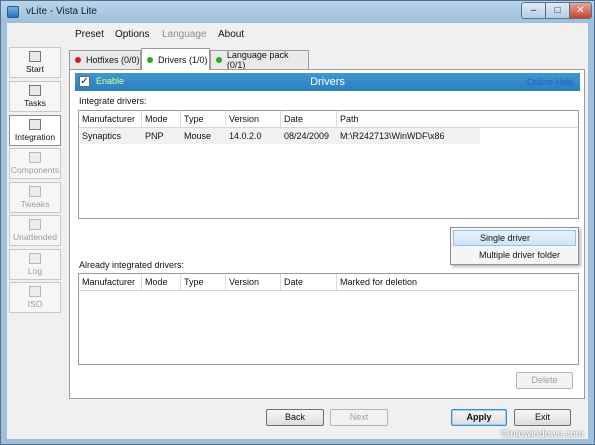 The image size is (595, 445). I want to click on nav-iso-label: ISO, so click(35, 304).